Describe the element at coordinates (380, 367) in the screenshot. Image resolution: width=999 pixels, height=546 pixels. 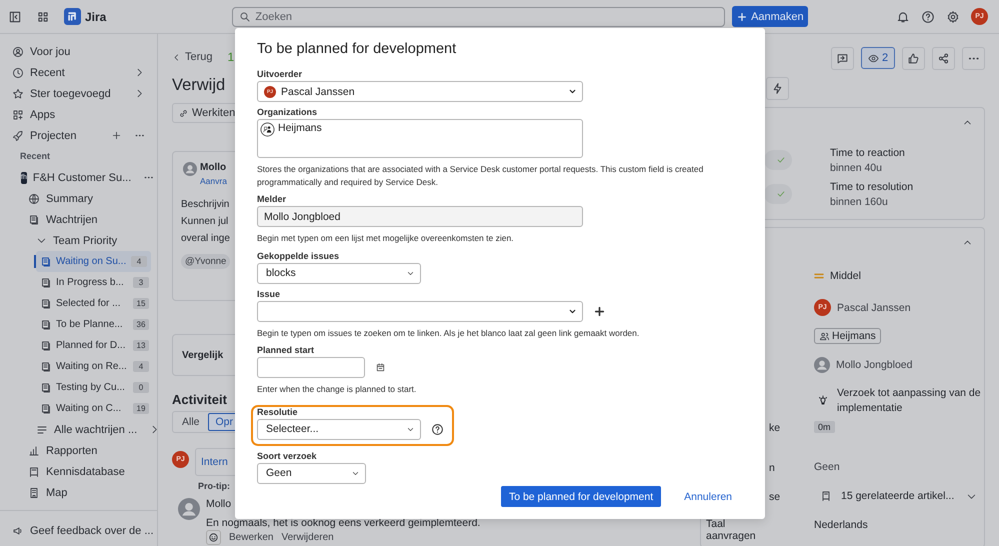
I see `calendar-icon` at that location.